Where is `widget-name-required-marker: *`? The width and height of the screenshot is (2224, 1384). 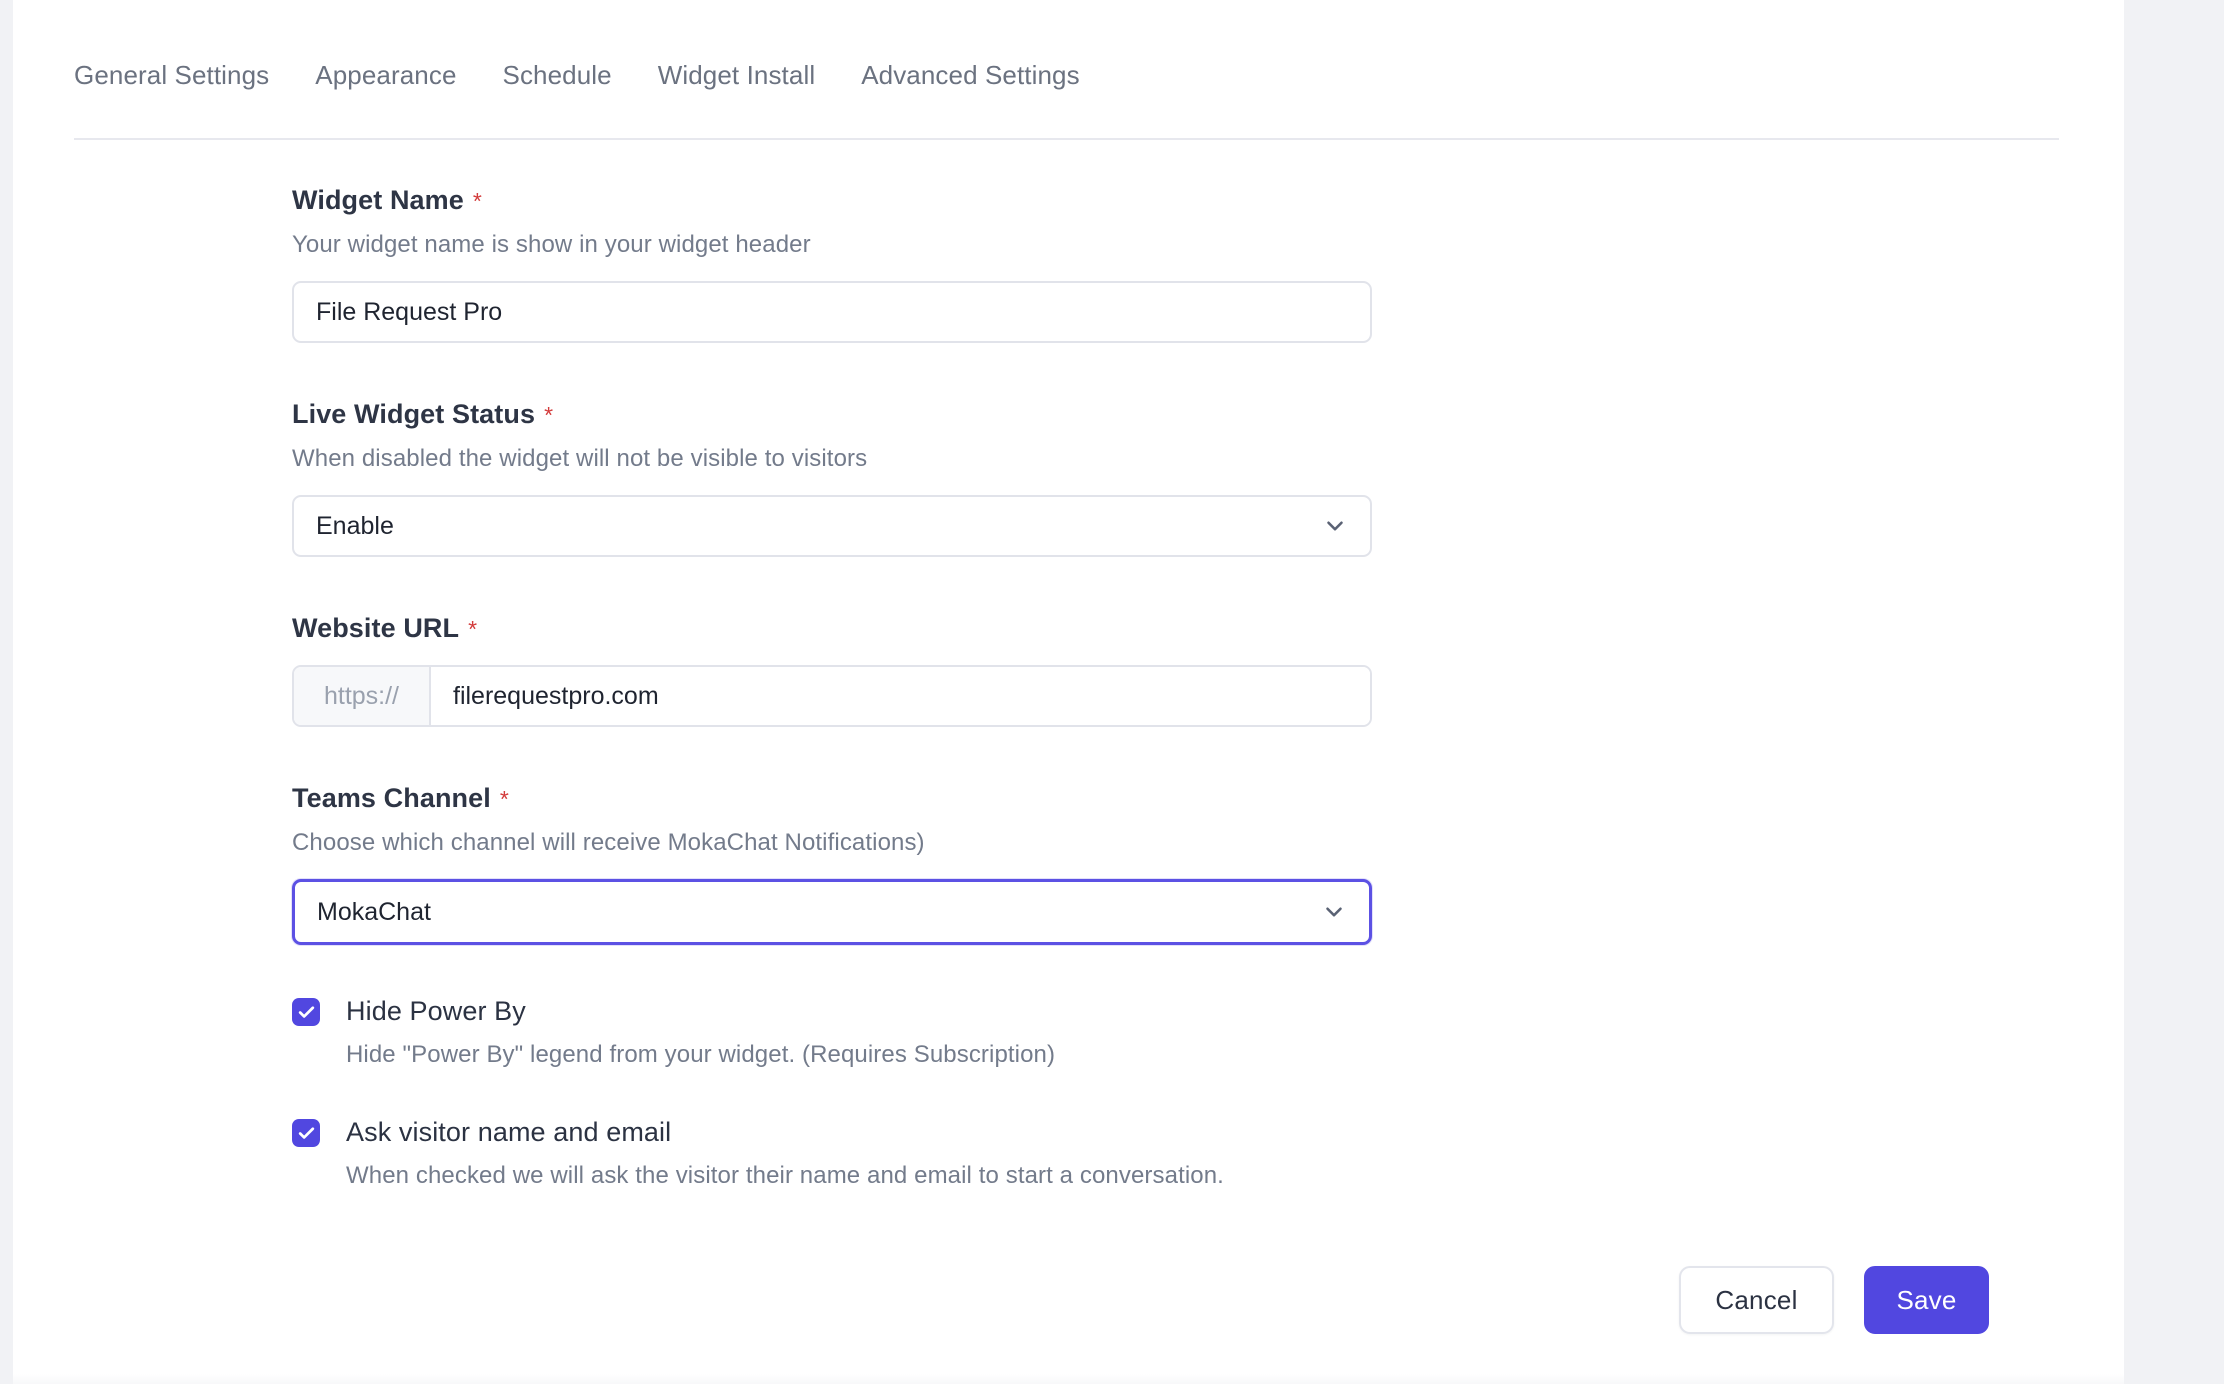 widget-name-required-marker: * is located at coordinates (477, 201).